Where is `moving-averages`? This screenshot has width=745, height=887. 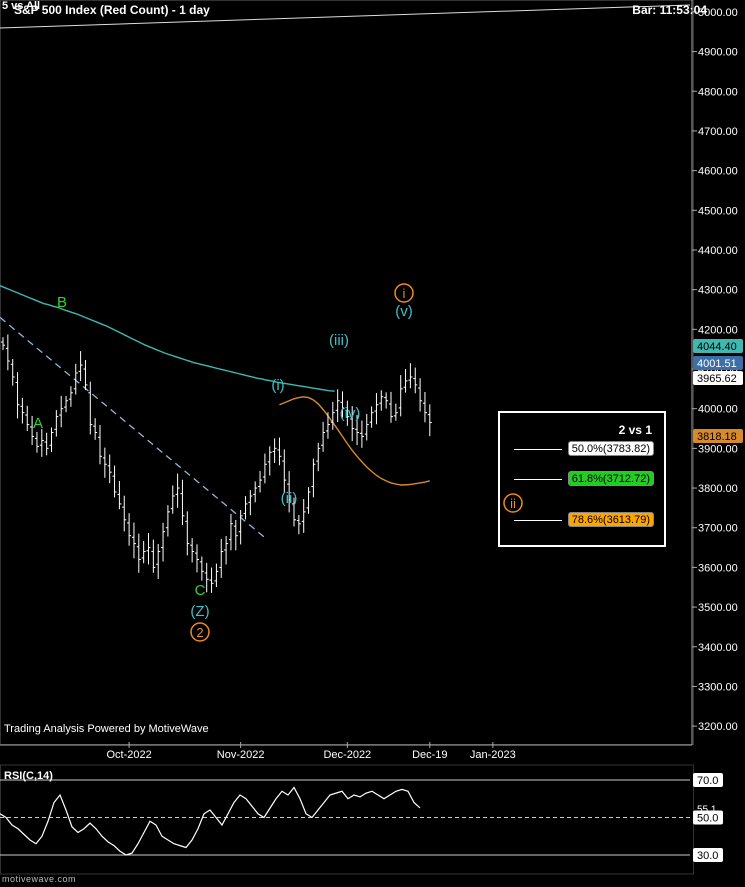
moving-averages is located at coordinates (215, 385).